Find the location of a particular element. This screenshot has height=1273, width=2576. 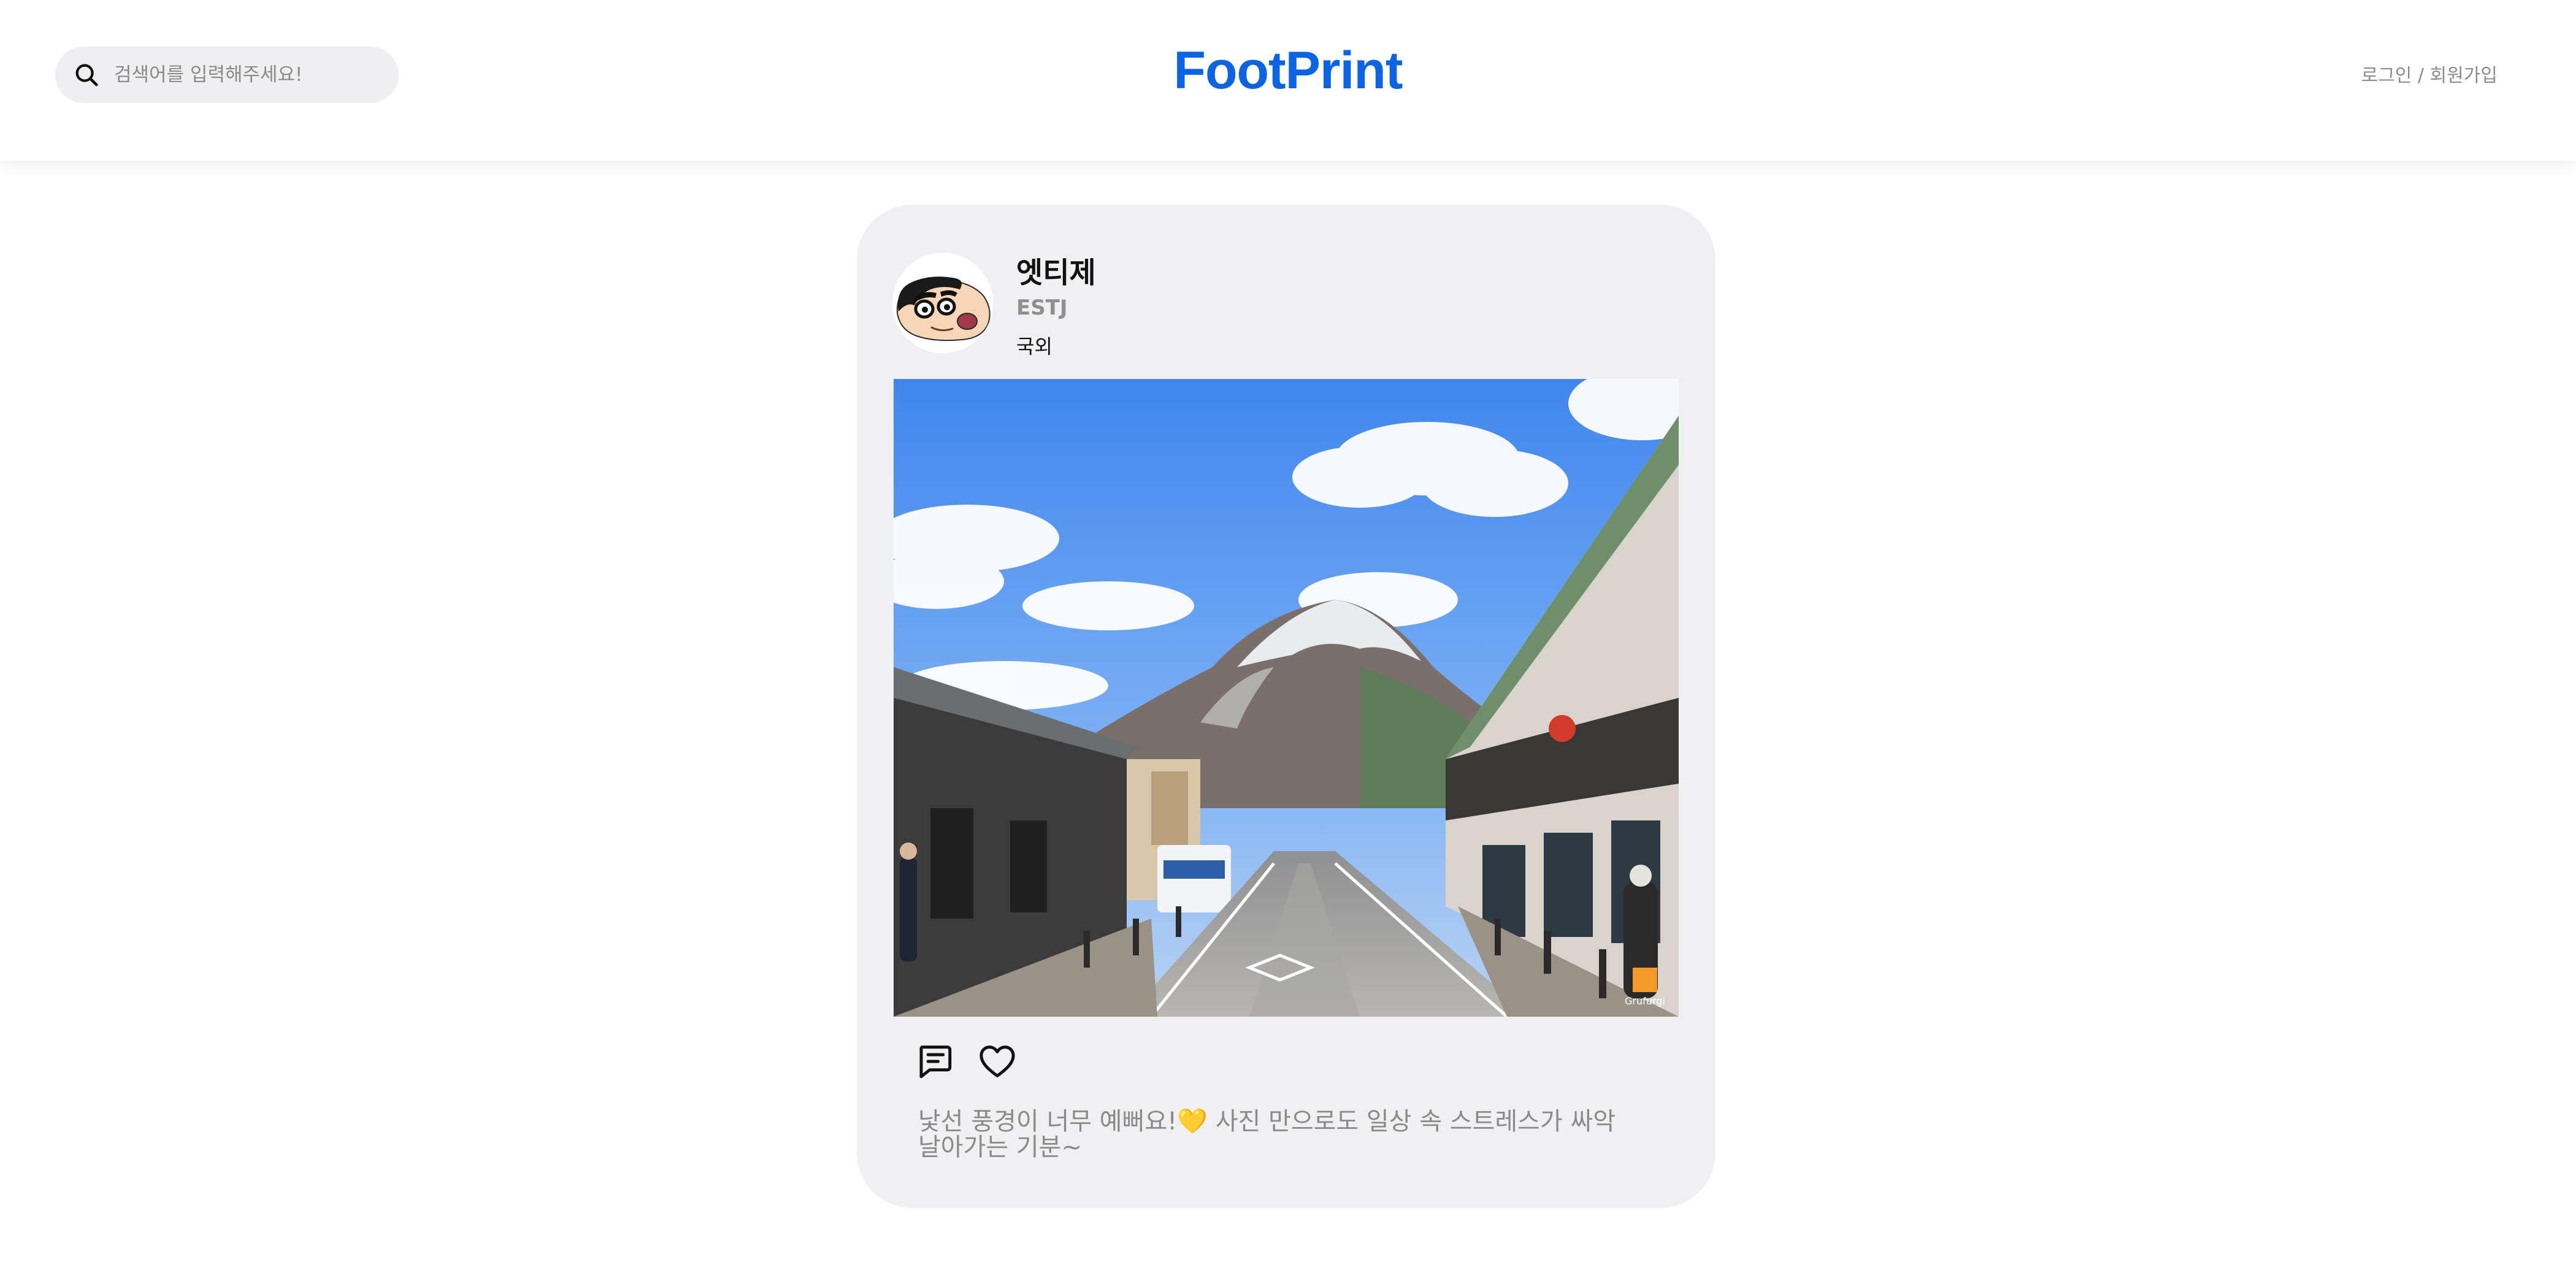

heart-icon is located at coordinates (997, 1061).